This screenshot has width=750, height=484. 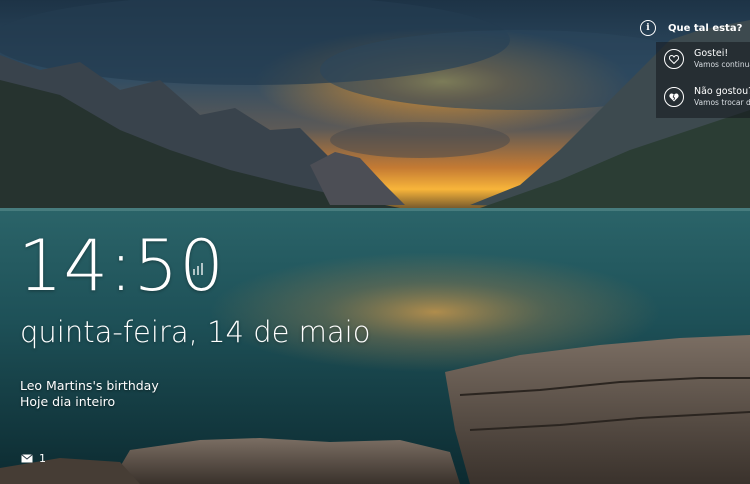 I want to click on calendar-event: Leo Martins's birthday Hoje dia inteiro, so click(x=89, y=394).